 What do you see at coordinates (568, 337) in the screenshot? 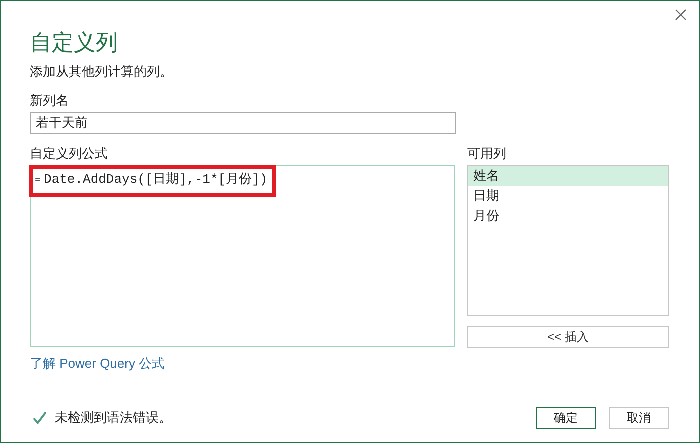
I see `insert-button: << 插入` at bounding box center [568, 337].